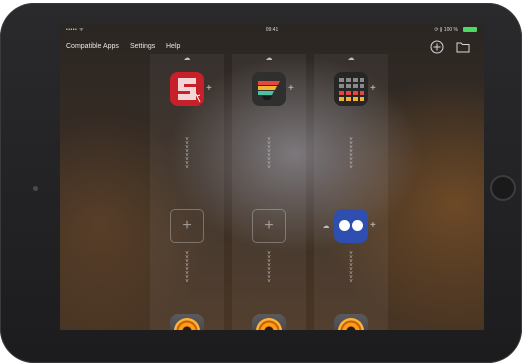 The width and height of the screenshot is (524, 363). I want to click on menu-bar: Compatible Apps Settings Help, so click(272, 47).